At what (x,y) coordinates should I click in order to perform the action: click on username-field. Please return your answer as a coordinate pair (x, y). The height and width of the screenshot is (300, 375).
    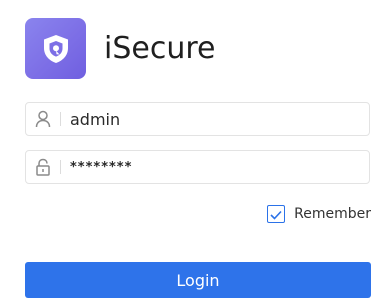
    Looking at the image, I should click on (197, 119).